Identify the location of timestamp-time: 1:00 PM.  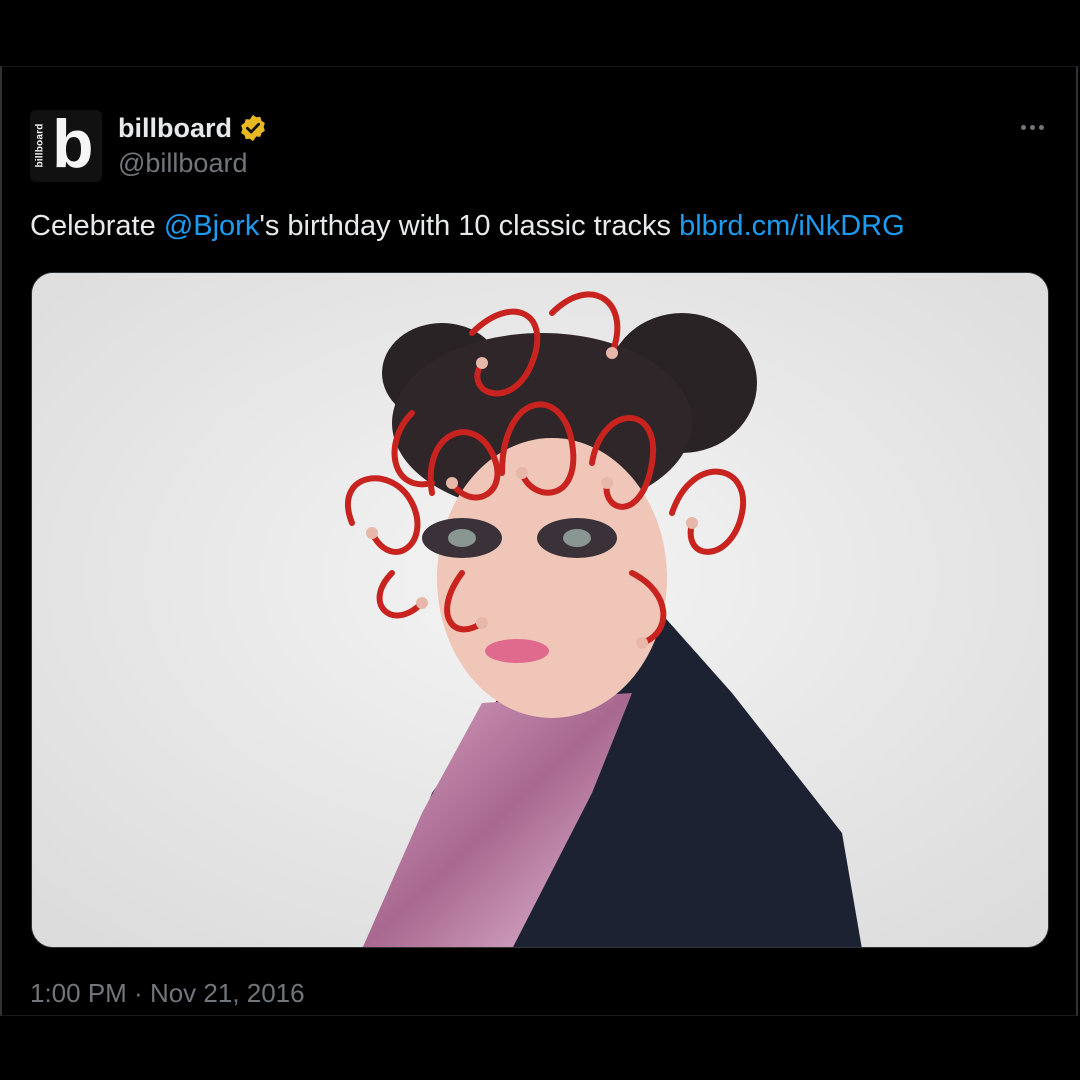
(78, 993).